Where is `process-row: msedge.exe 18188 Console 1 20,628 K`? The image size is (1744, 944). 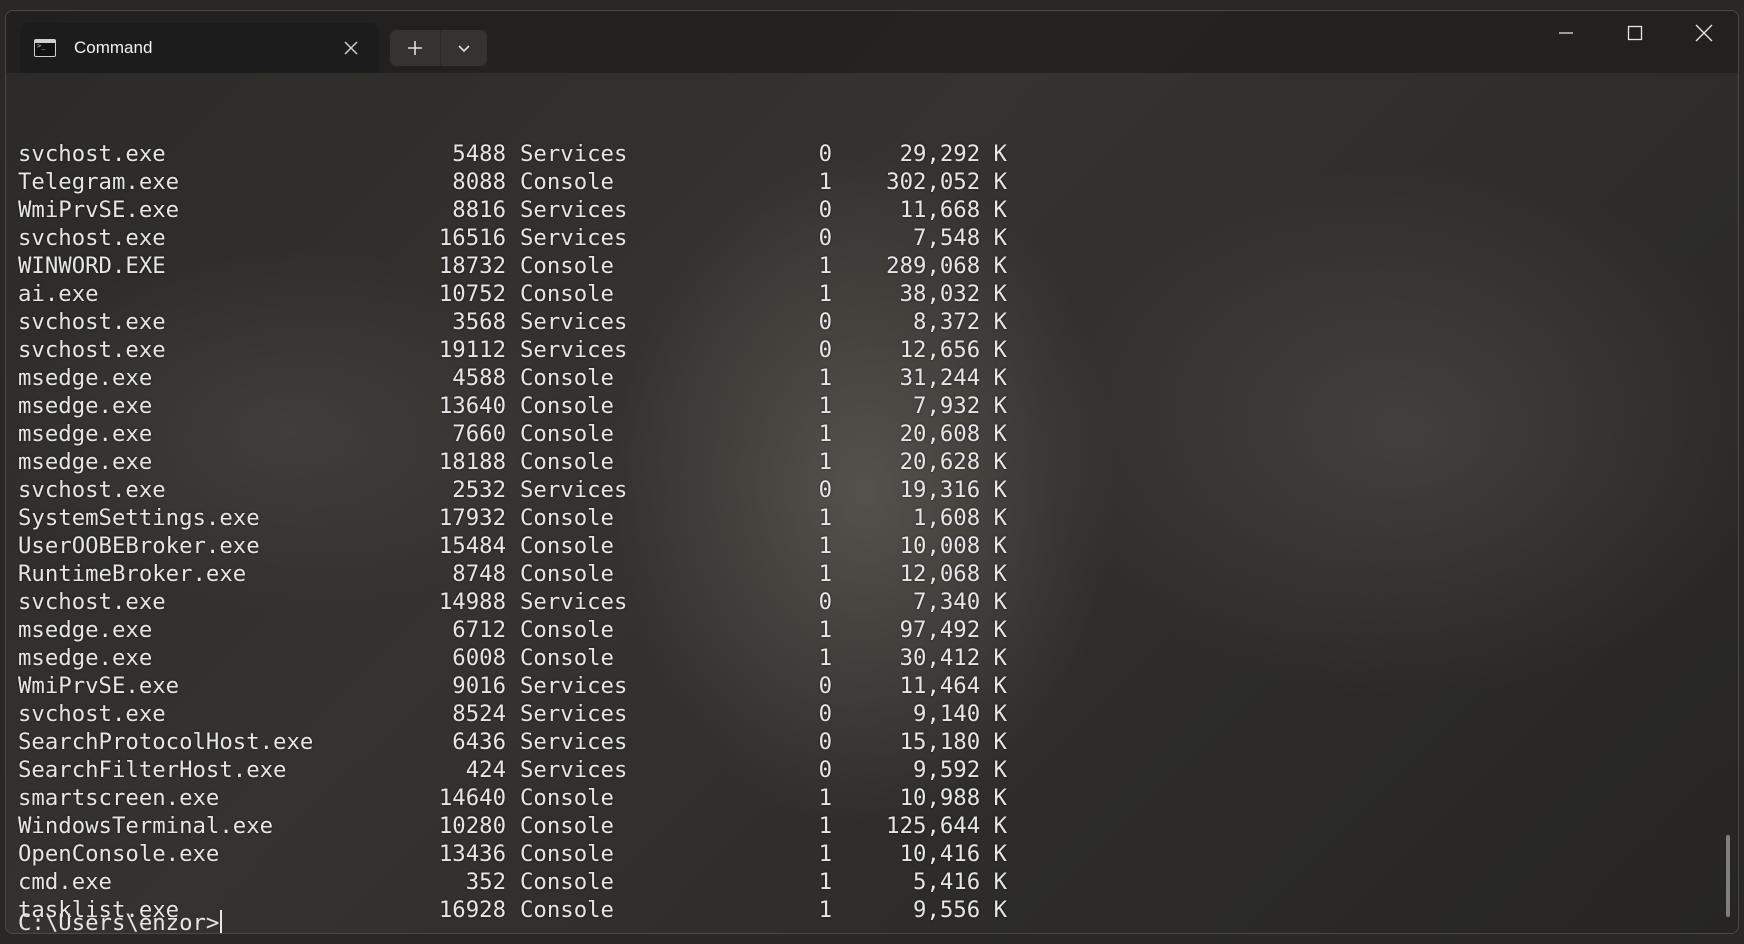 process-row: msedge.exe 18188 Console 1 20,628 K is located at coordinates (858, 462).